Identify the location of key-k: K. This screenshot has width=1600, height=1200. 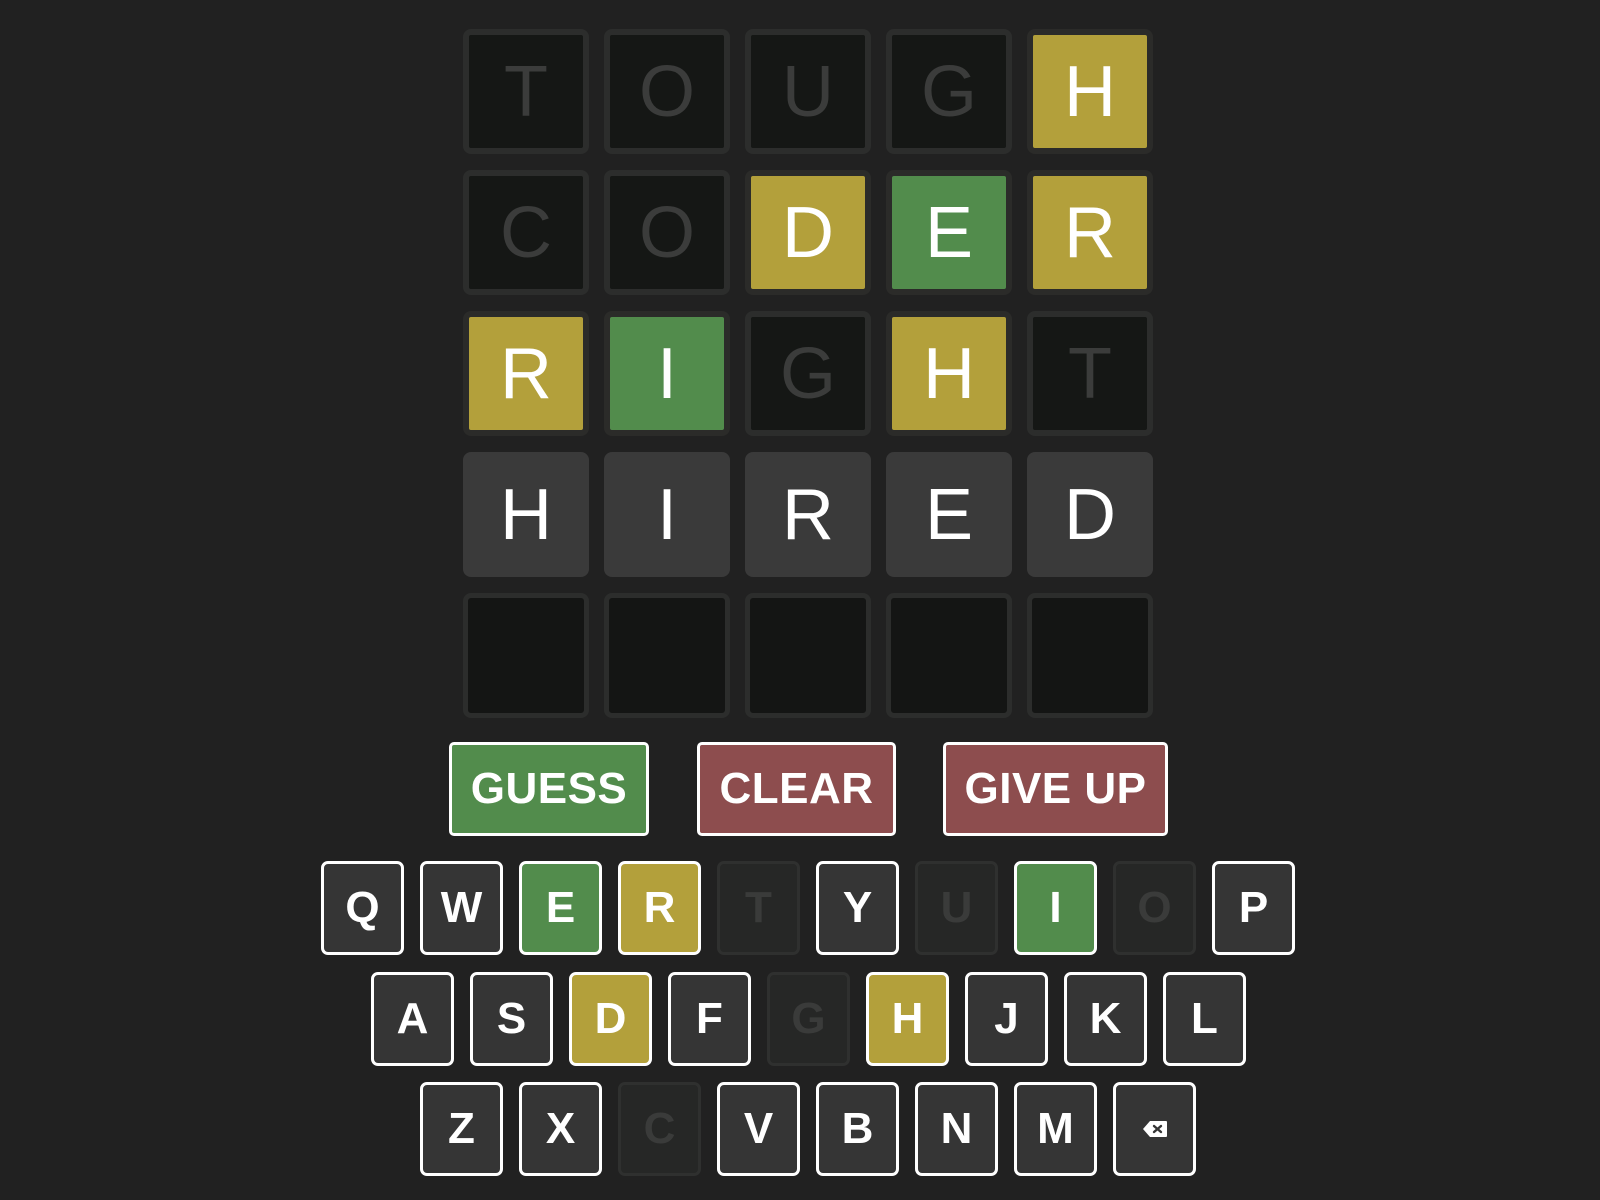
(1105, 1019).